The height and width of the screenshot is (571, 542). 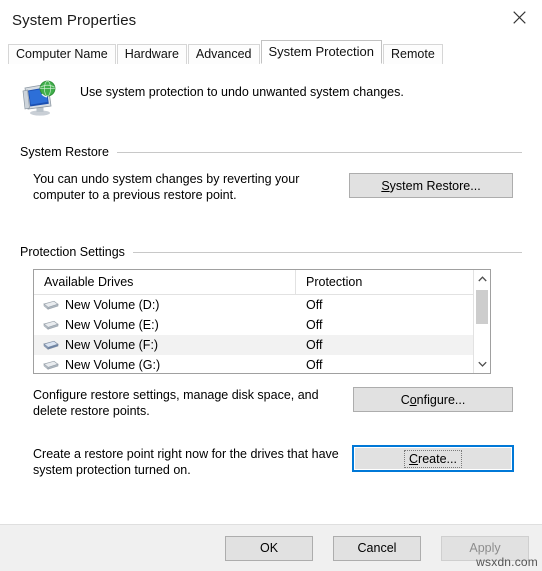 What do you see at coordinates (271, 20) in the screenshot?
I see `title-bar: System Properties` at bounding box center [271, 20].